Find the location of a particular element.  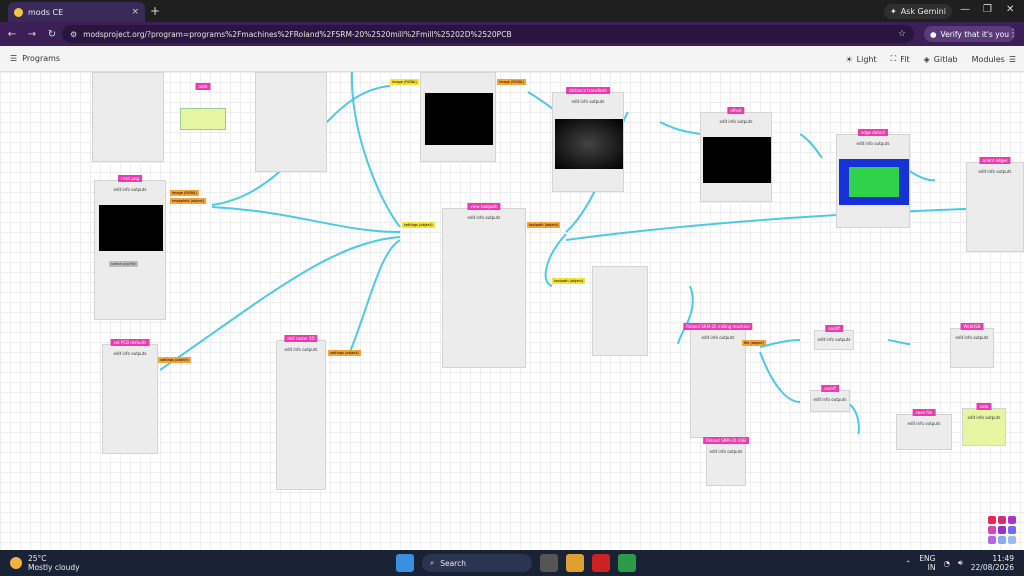

tab-close-icon: × is located at coordinates (135, 12).